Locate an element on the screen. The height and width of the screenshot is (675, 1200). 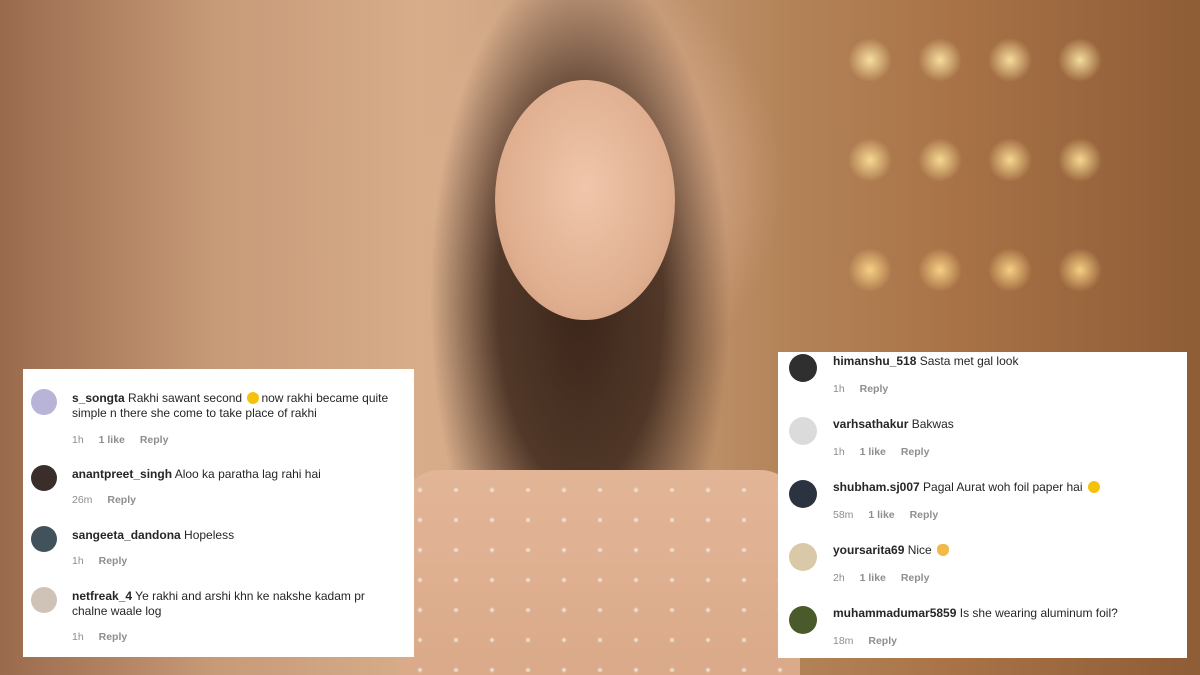
comment-time: 26m is located at coordinates (82, 500).